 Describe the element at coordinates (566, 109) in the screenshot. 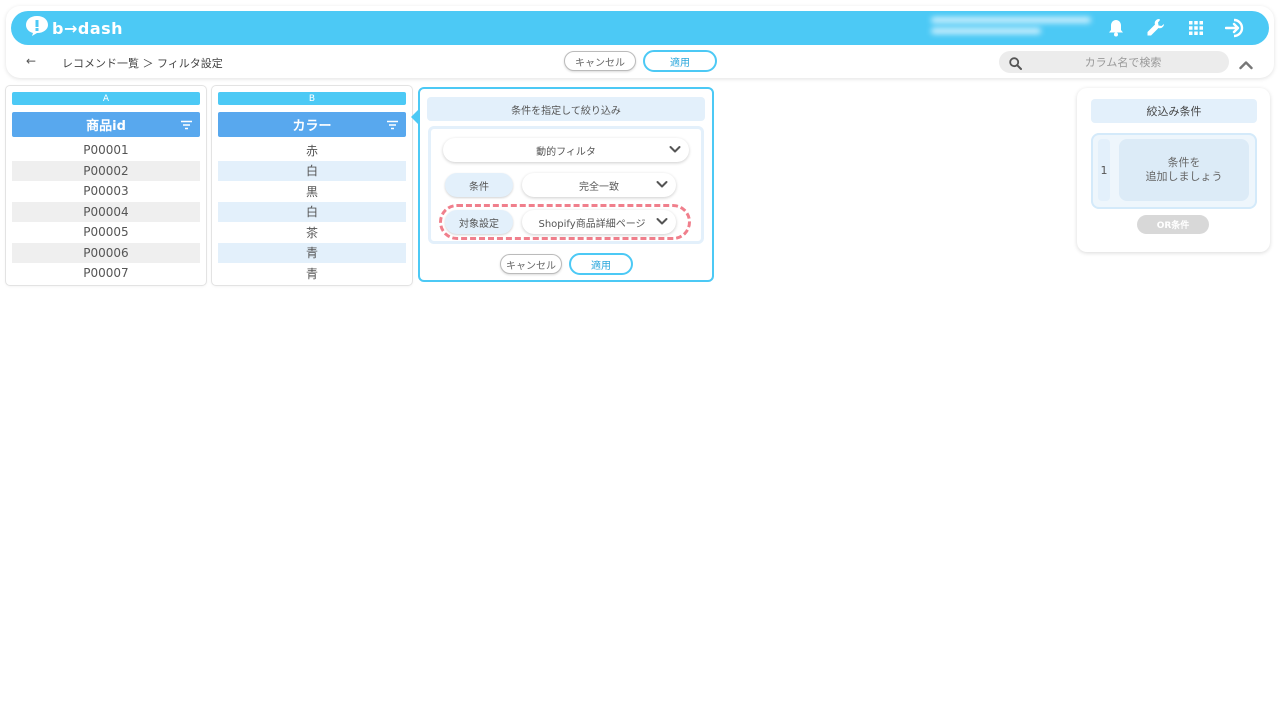

I see `panel-title: 条件を指定して絞り込み` at that location.